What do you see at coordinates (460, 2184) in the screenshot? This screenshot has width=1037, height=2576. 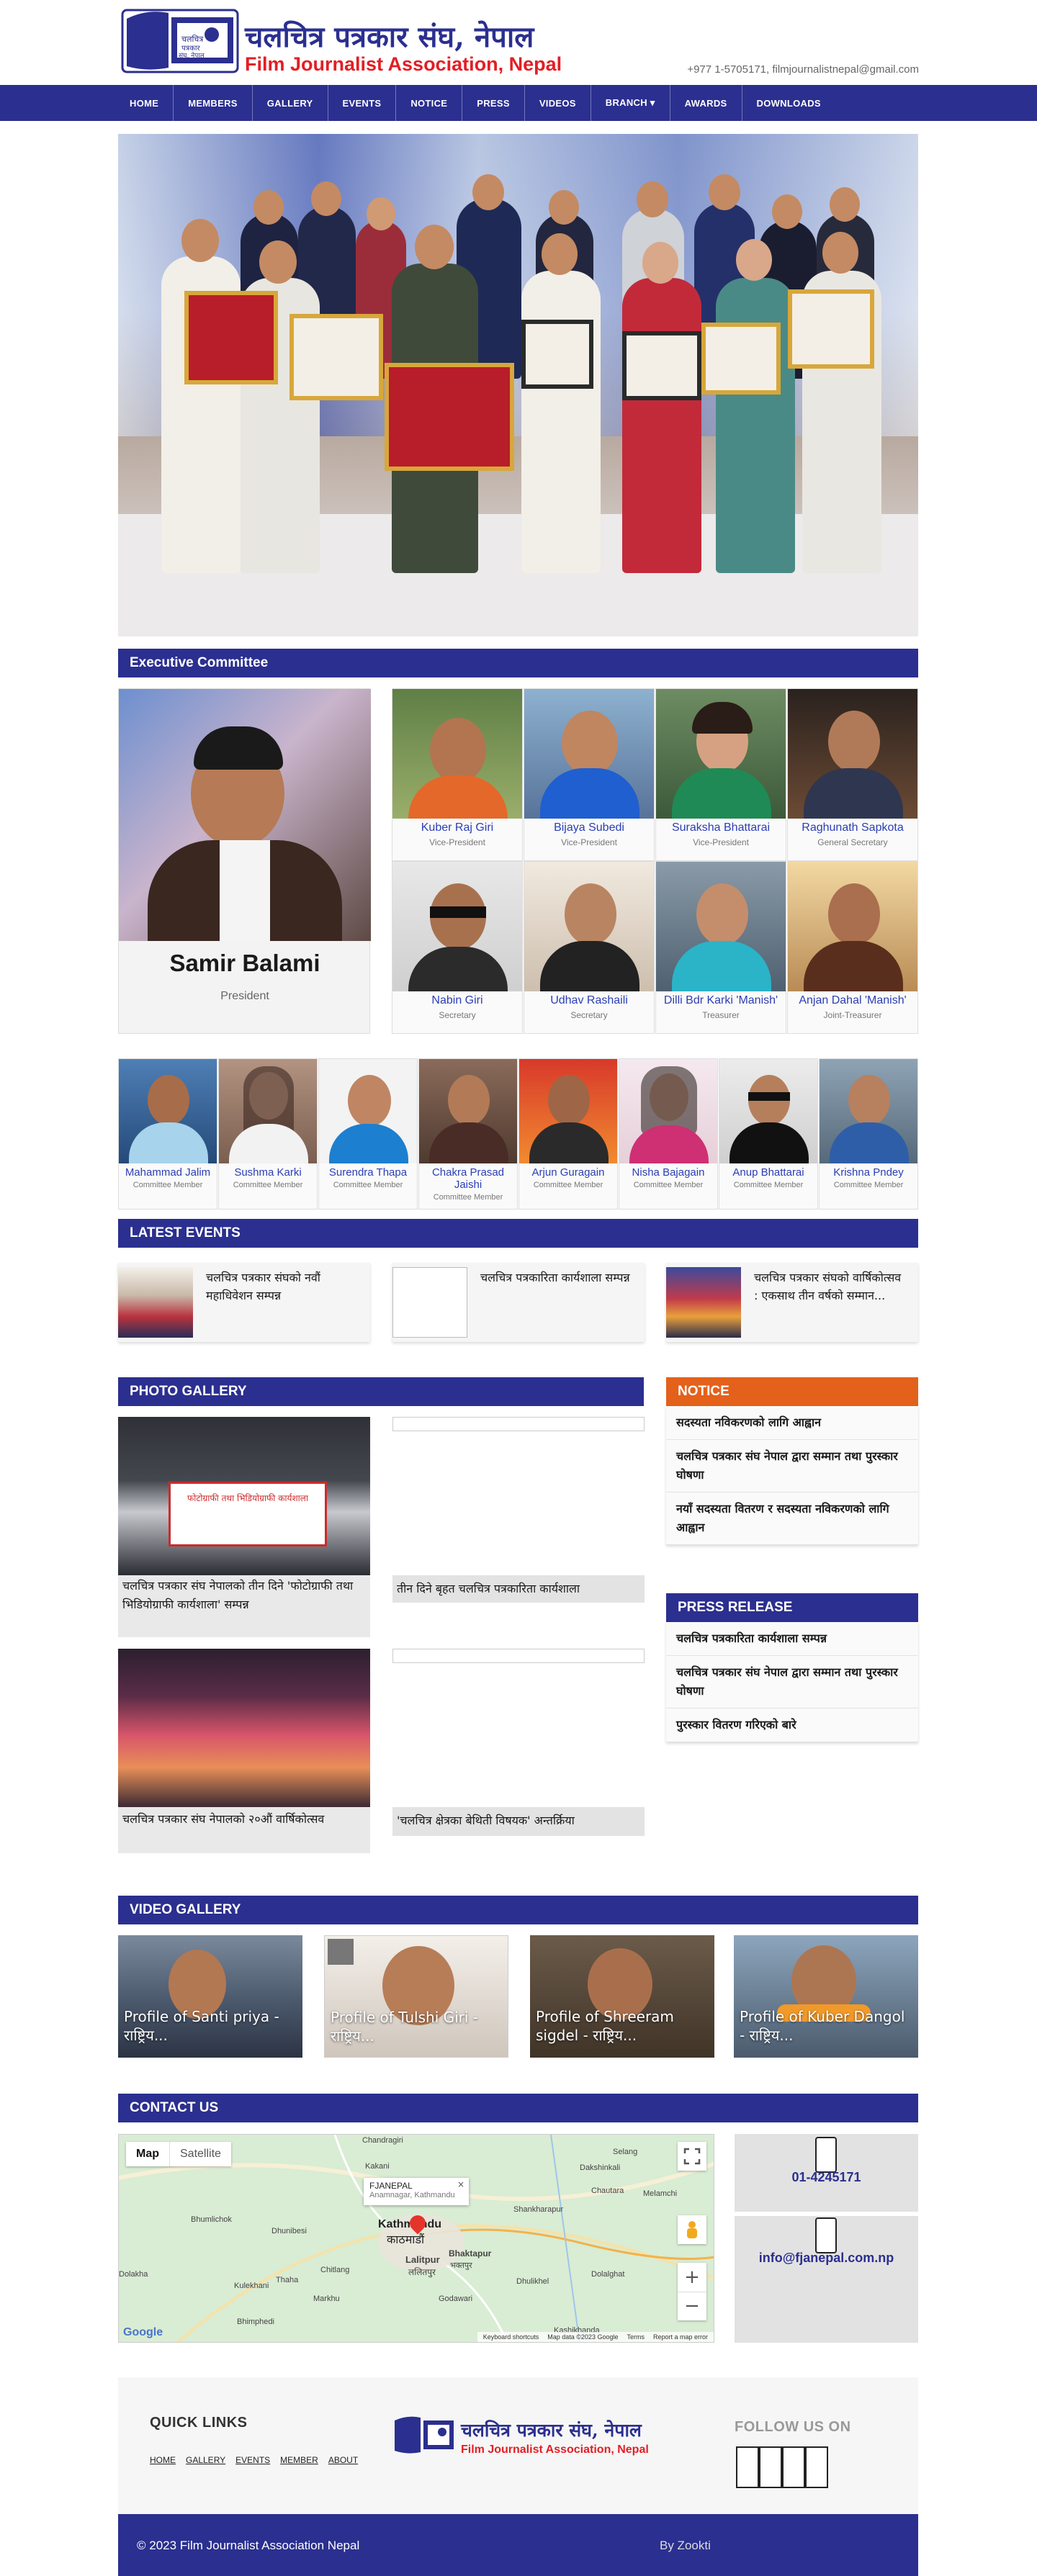 I see `close-icon: ×` at bounding box center [460, 2184].